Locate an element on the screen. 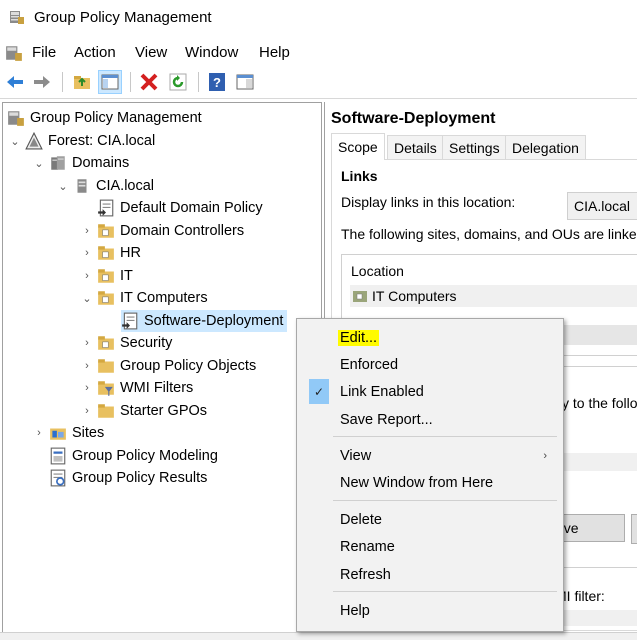  properties-button is located at coordinates (634, 529).